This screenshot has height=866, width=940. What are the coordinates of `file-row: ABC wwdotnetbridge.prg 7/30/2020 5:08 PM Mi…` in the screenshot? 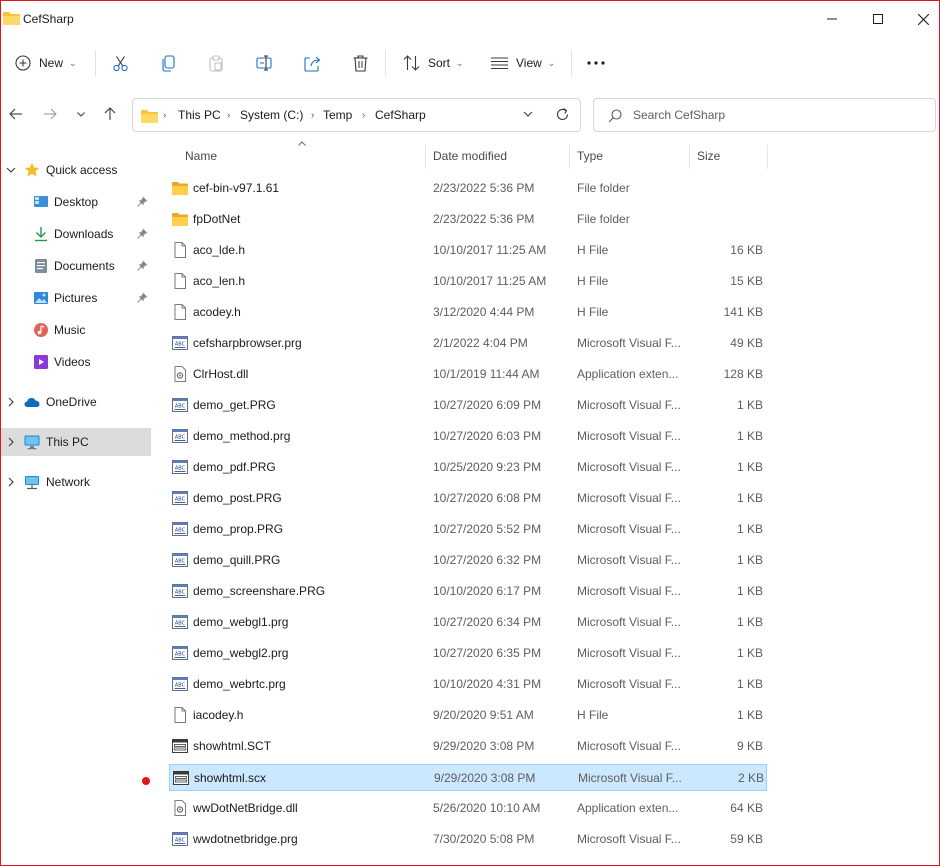 It's located at (468, 839).